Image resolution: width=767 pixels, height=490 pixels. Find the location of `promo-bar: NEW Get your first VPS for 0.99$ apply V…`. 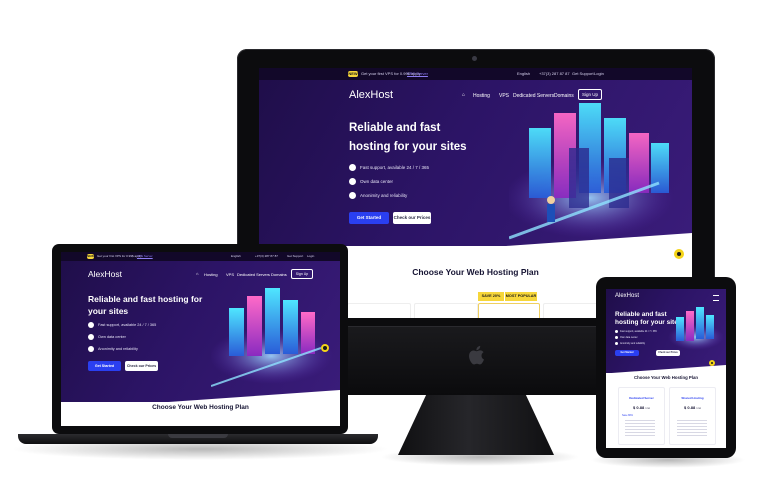

promo-bar: NEW Get your first VPS for 0.99$ apply V… is located at coordinates (475, 74).